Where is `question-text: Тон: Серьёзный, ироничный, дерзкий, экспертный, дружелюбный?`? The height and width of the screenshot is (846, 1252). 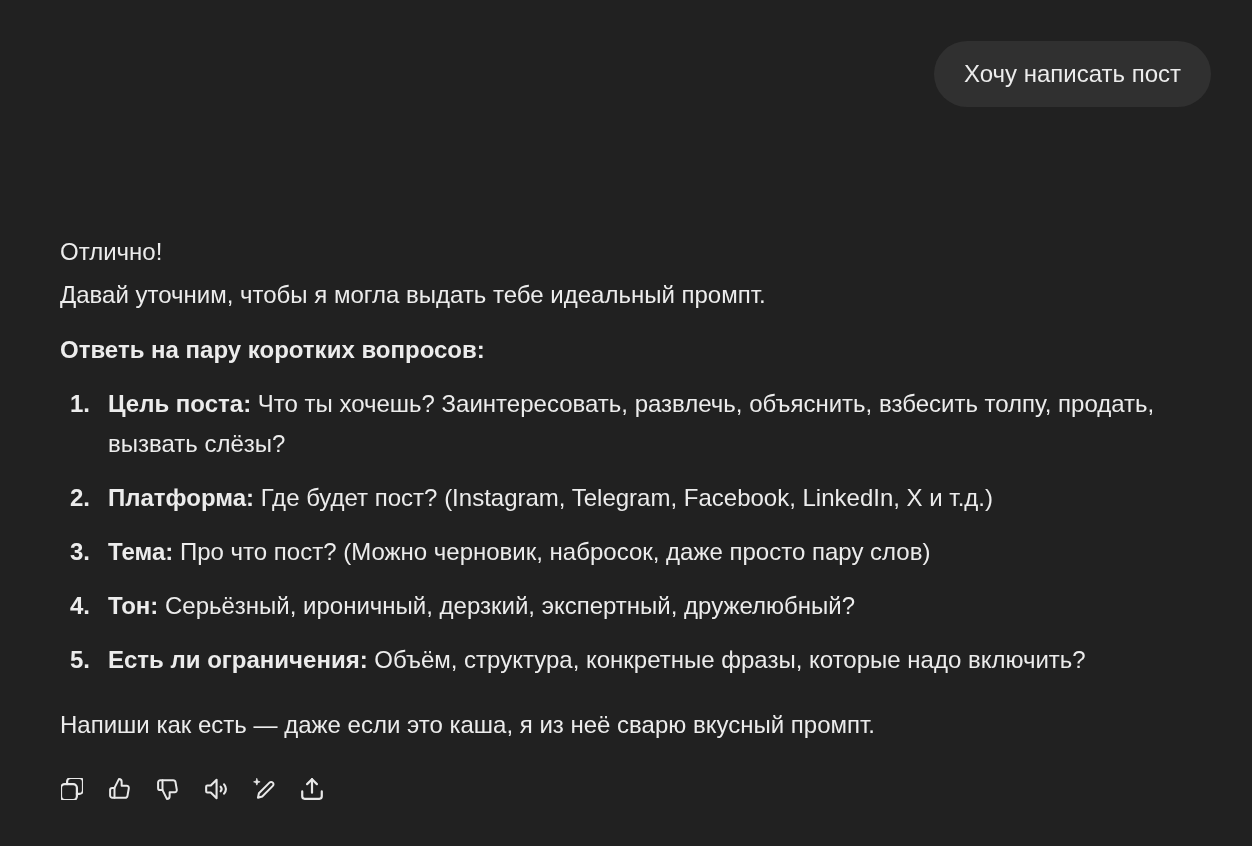 question-text: Тон: Серьёзный, ироничный, дерзкий, экспертный, дружелюбный? is located at coordinates (482, 606).